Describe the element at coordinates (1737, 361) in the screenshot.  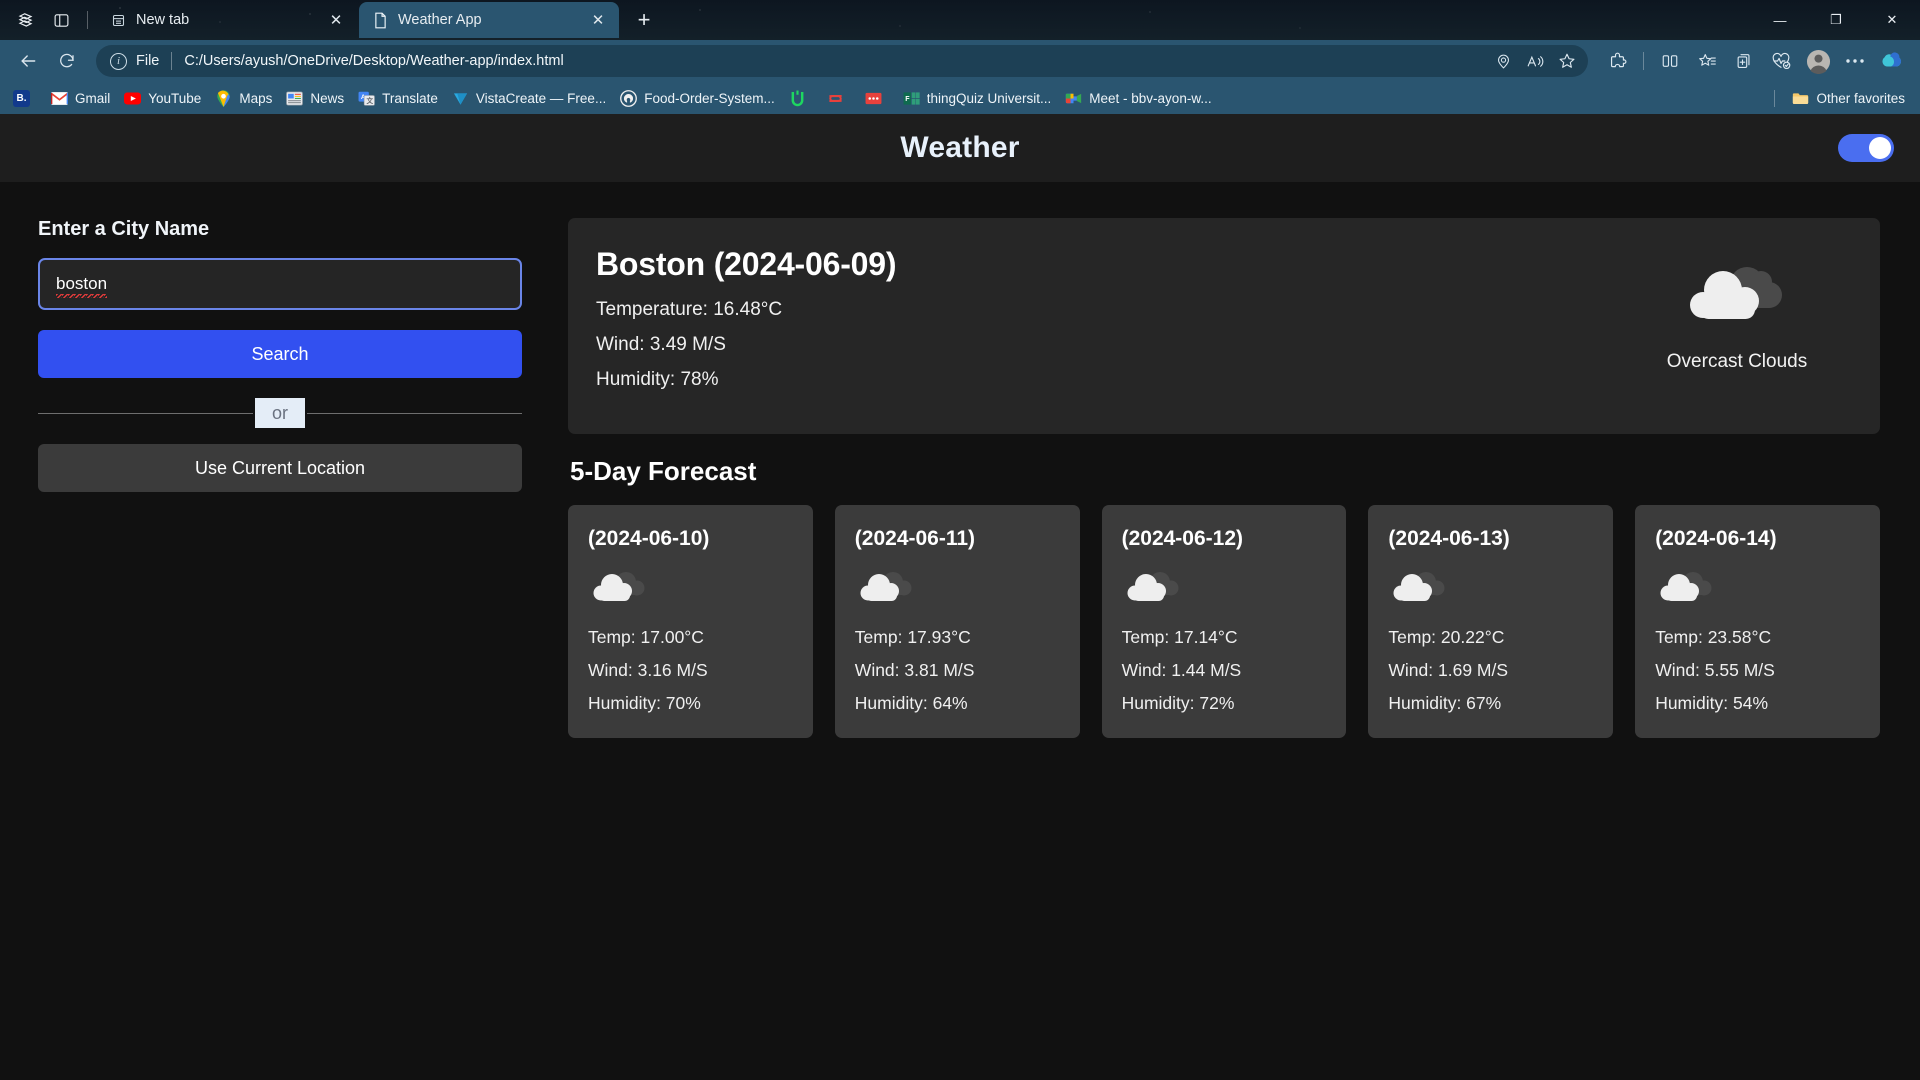
I see `current-weather-description: Overcast Clouds` at that location.